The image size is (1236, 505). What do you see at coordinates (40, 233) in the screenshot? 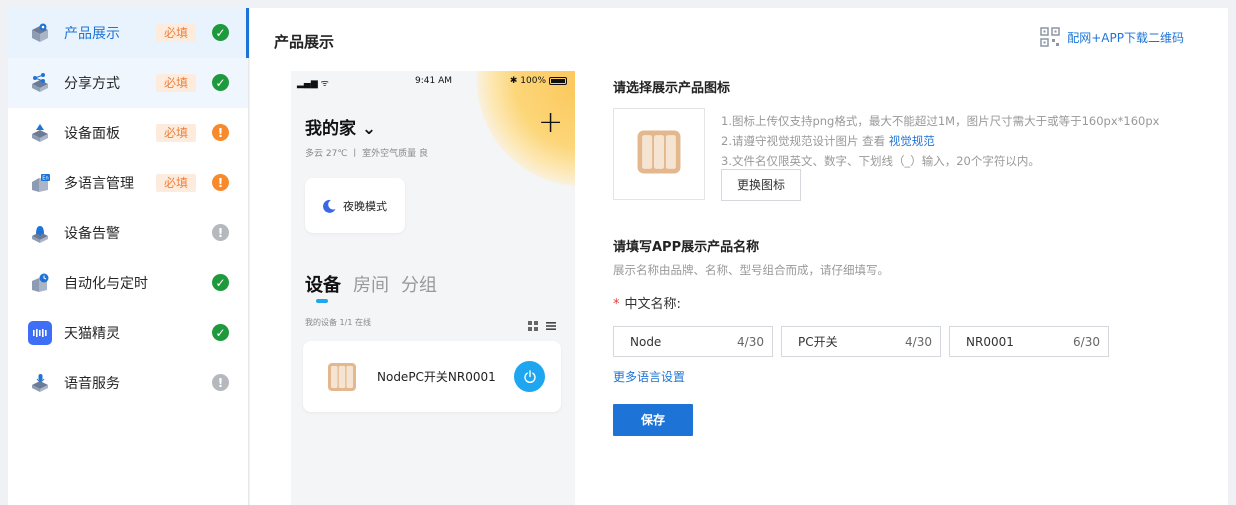
I see `device-alarm-icon` at bounding box center [40, 233].